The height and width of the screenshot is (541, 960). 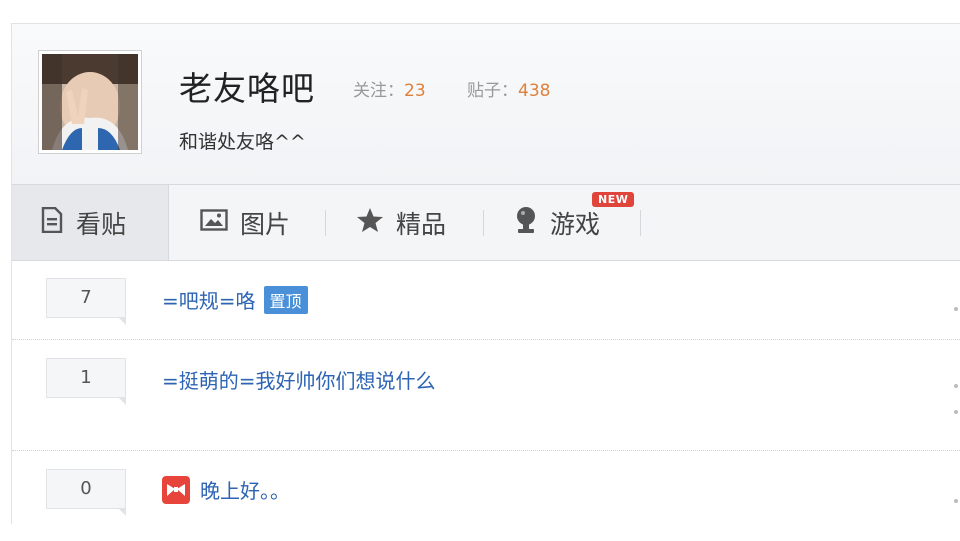 I want to click on tab-threads-label: 看贴, so click(x=101, y=224).